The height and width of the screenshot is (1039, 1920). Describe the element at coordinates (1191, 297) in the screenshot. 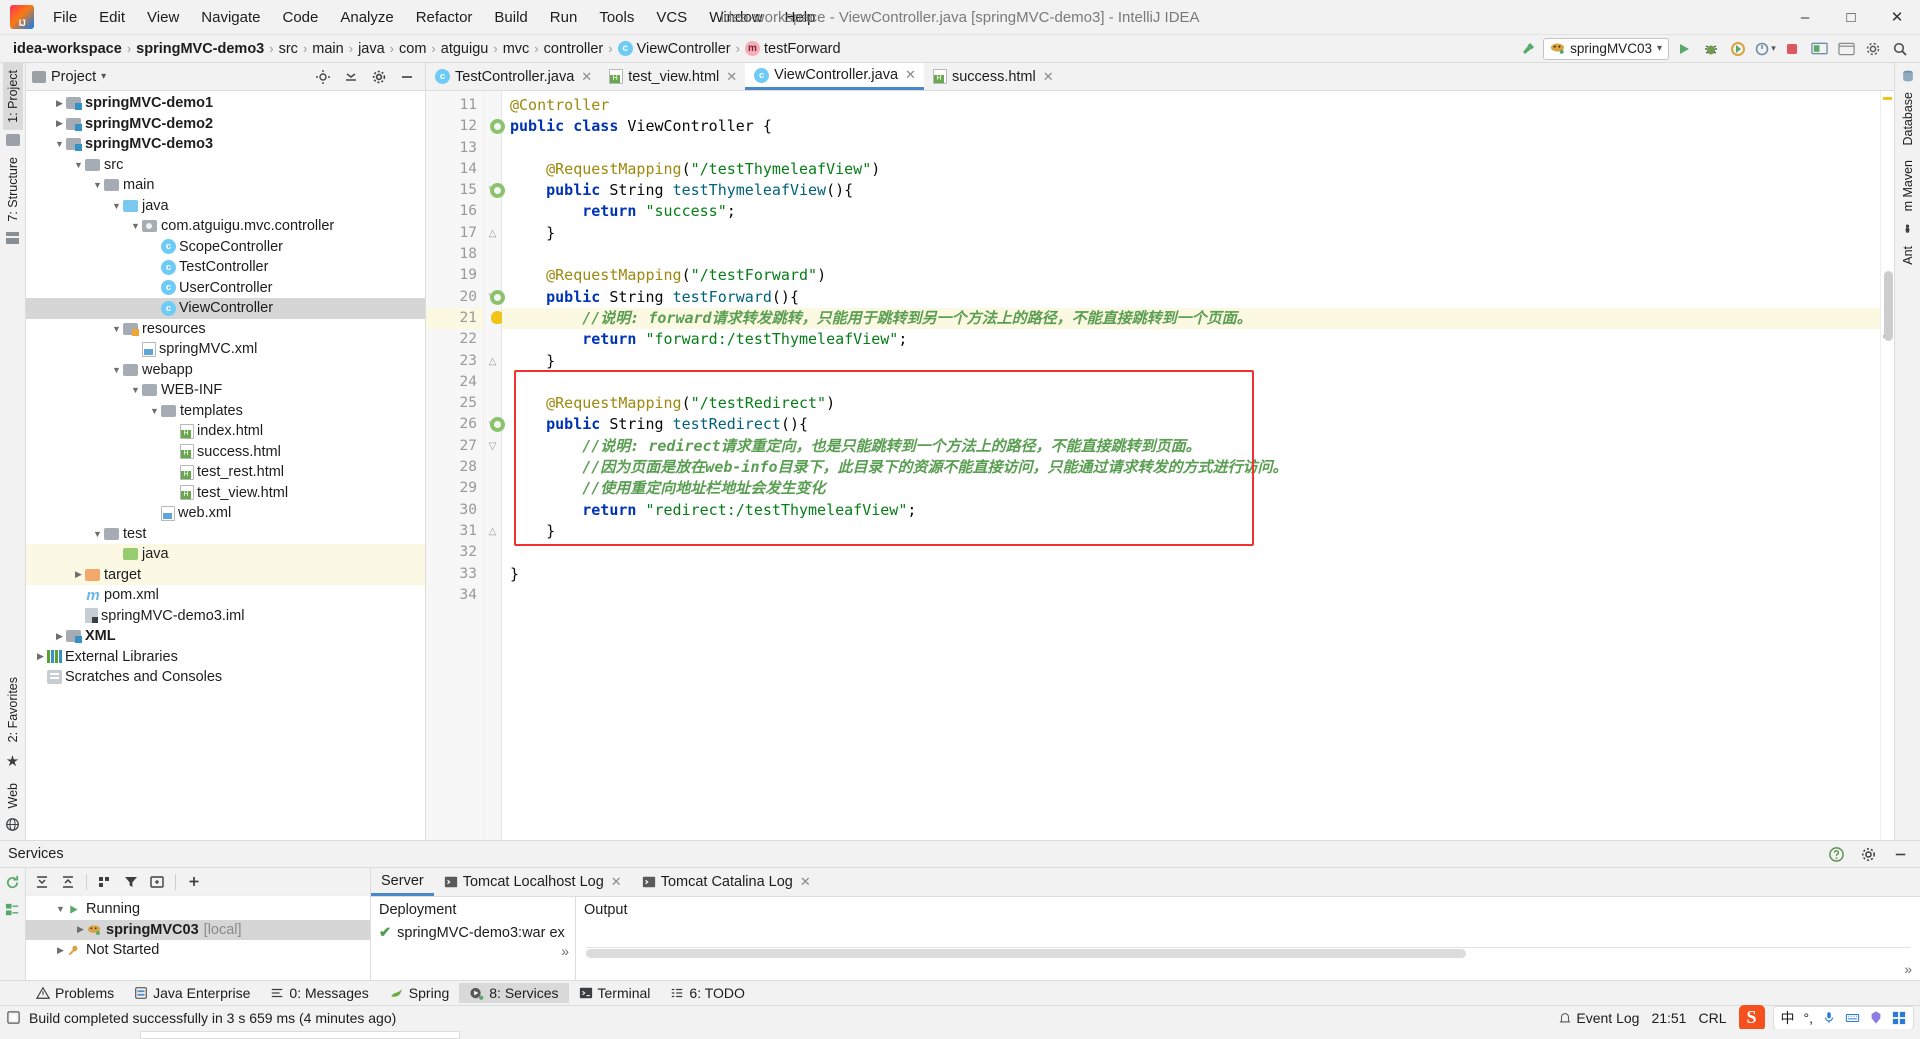

I see `code-line: public String testForward(){` at that location.